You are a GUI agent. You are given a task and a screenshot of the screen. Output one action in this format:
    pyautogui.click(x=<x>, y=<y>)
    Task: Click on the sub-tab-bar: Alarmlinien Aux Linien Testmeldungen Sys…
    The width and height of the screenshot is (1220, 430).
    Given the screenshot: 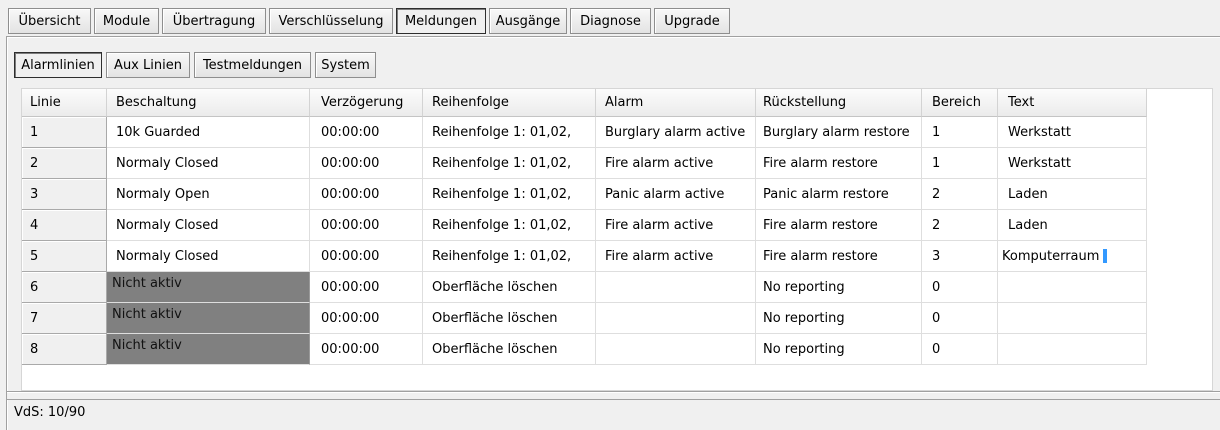 What is the action you would take?
    pyautogui.click(x=195, y=65)
    